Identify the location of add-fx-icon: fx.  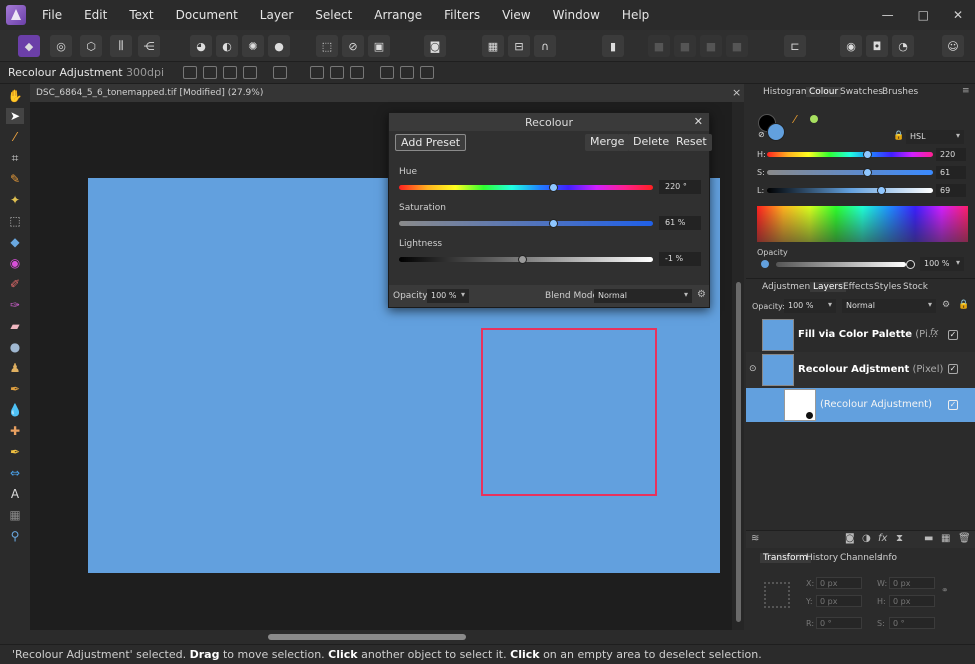
(882, 538).